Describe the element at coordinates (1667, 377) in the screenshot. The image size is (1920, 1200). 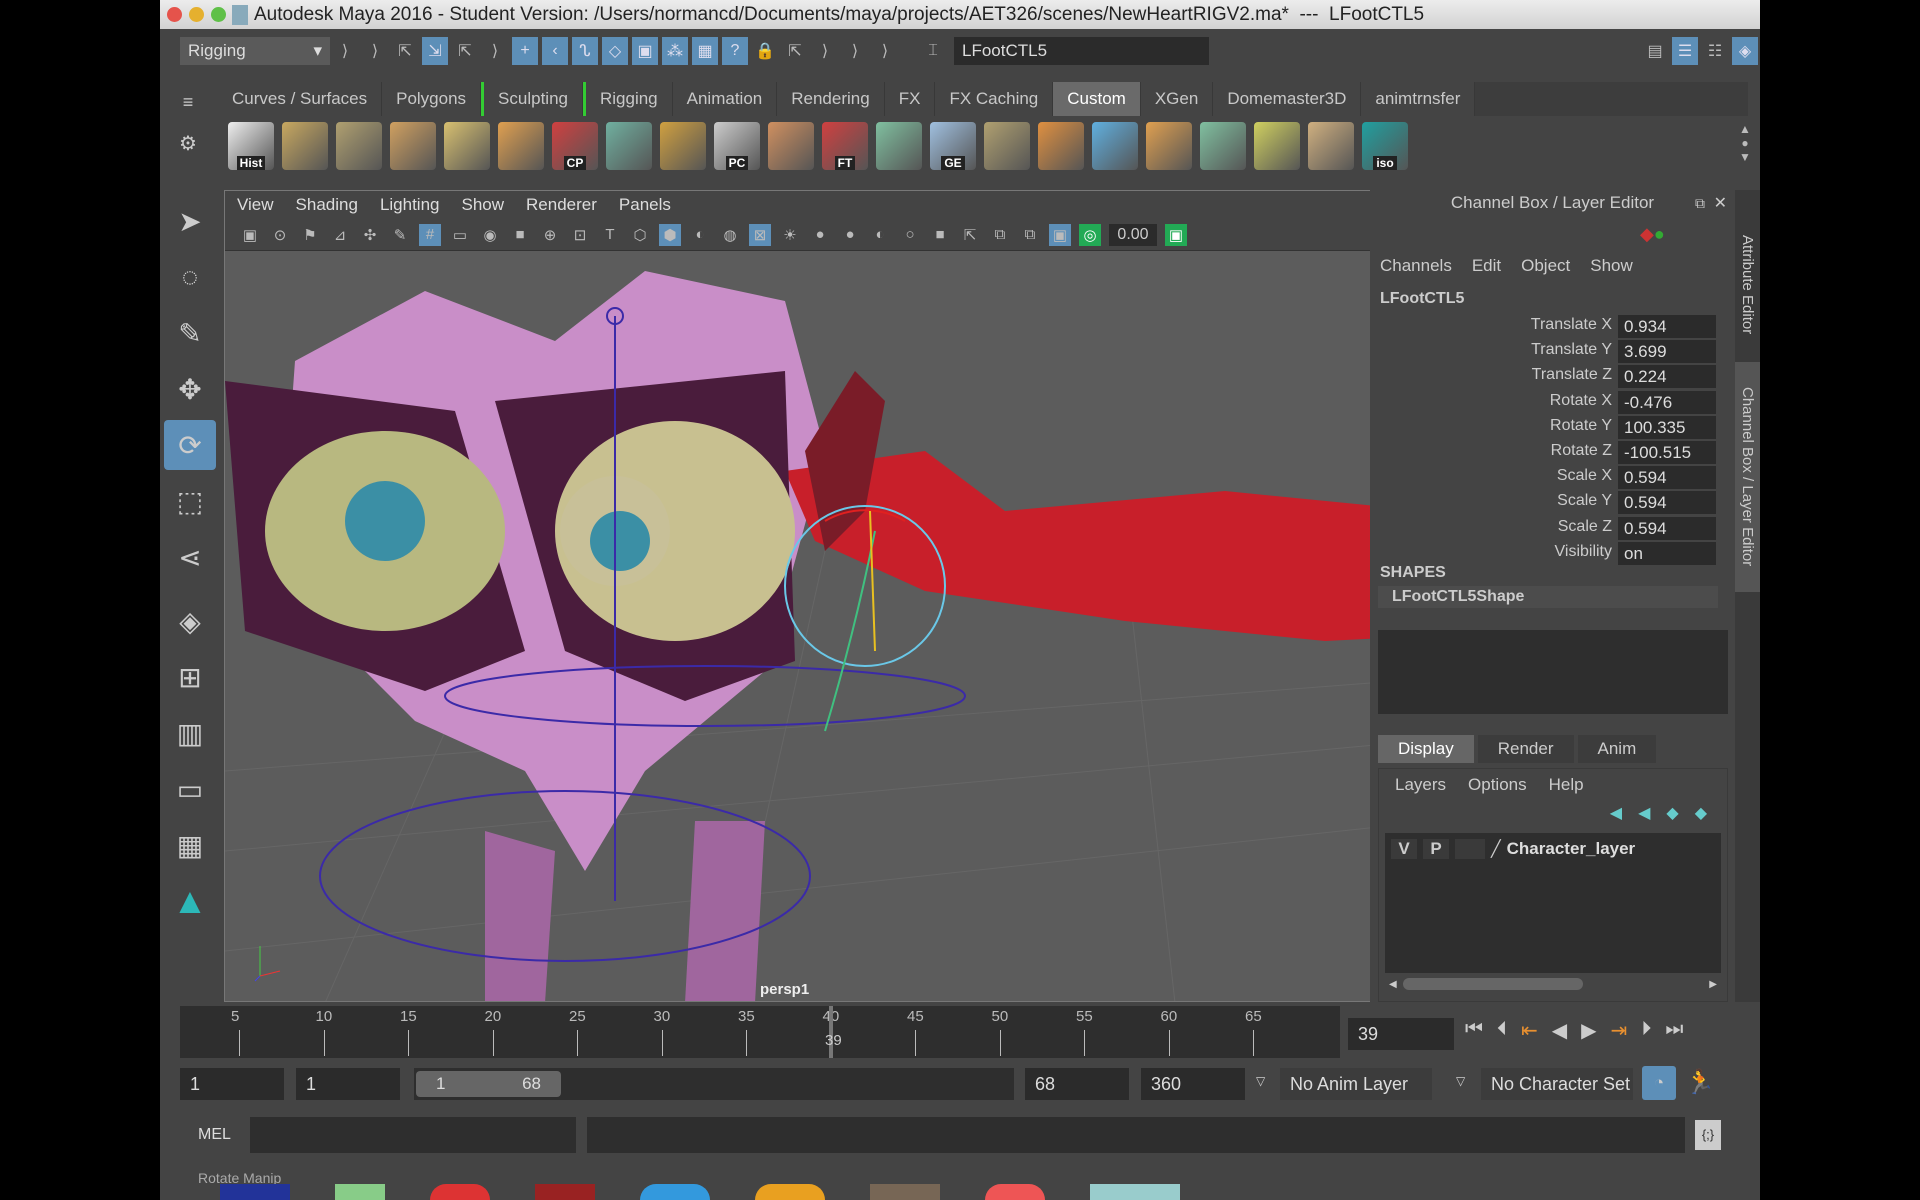
I see `channel-value-field: 0.224` at that location.